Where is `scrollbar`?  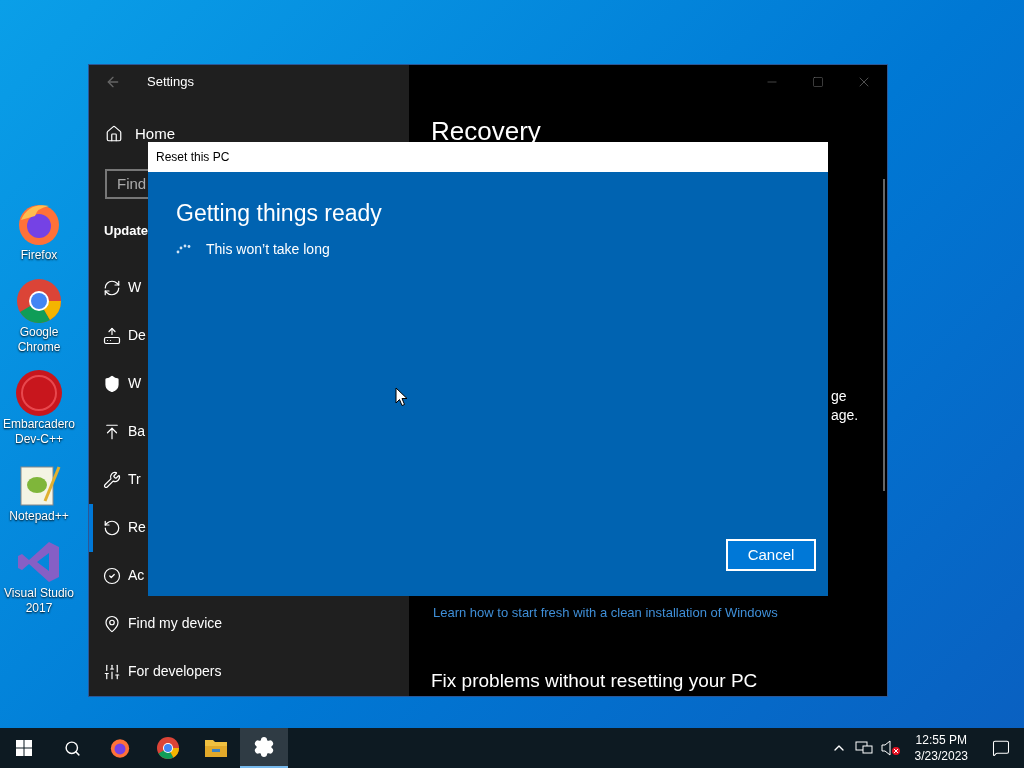
scrollbar is located at coordinates (884, 335).